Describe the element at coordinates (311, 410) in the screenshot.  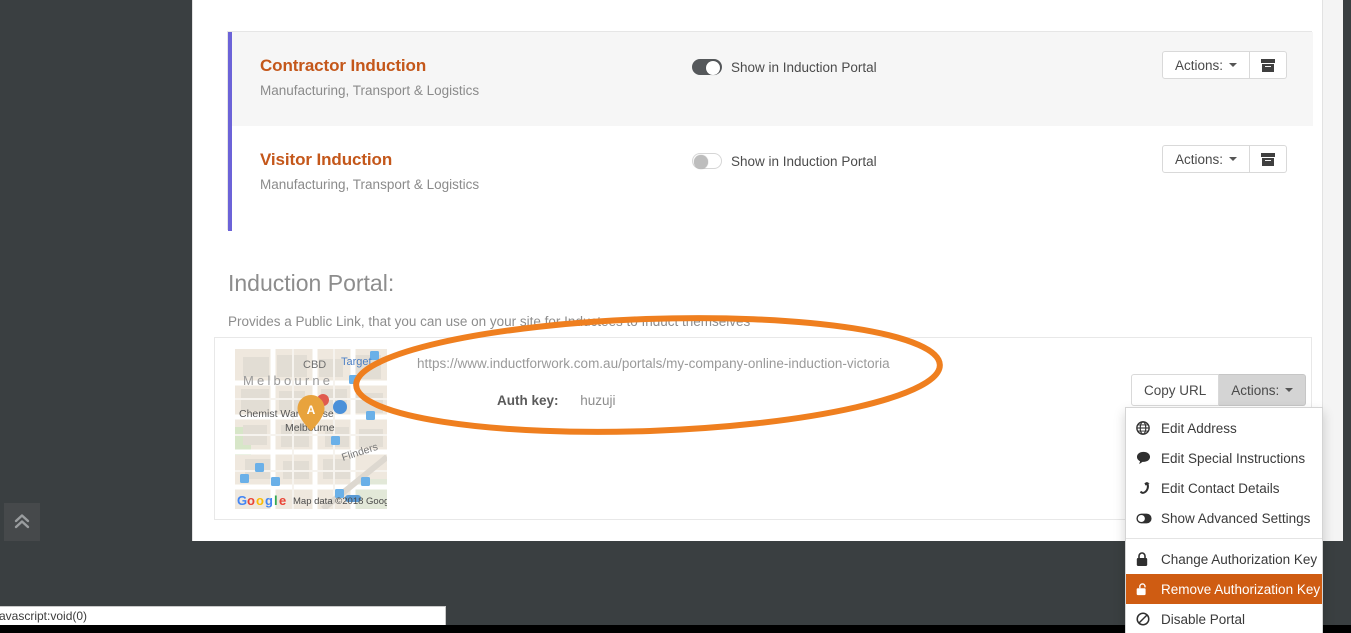
I see `svg-text: A` at that location.